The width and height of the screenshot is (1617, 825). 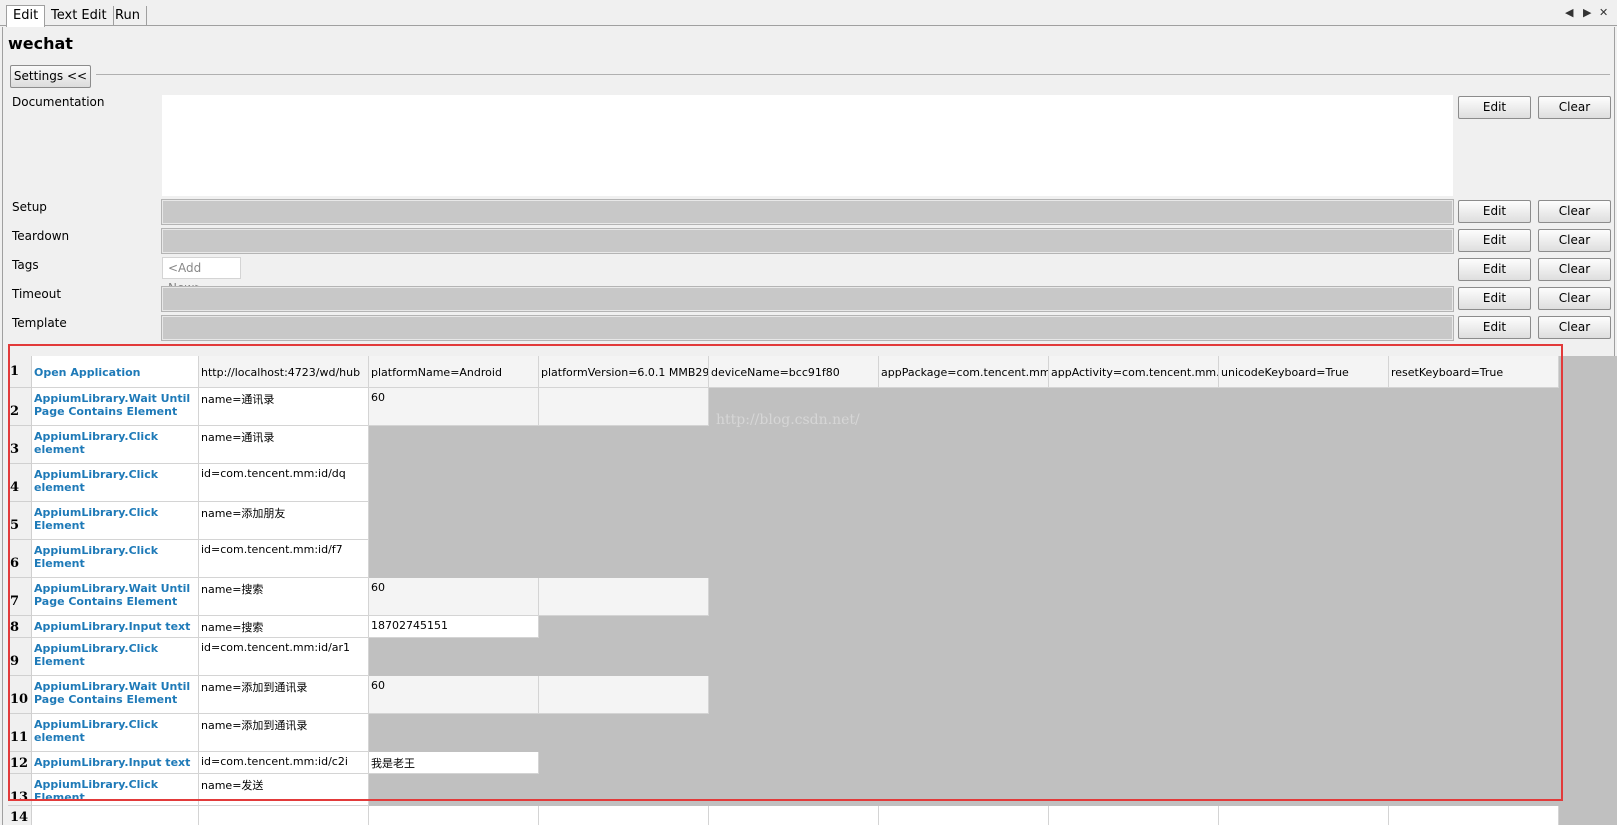 I want to click on row-number: 13, so click(x=20, y=790).